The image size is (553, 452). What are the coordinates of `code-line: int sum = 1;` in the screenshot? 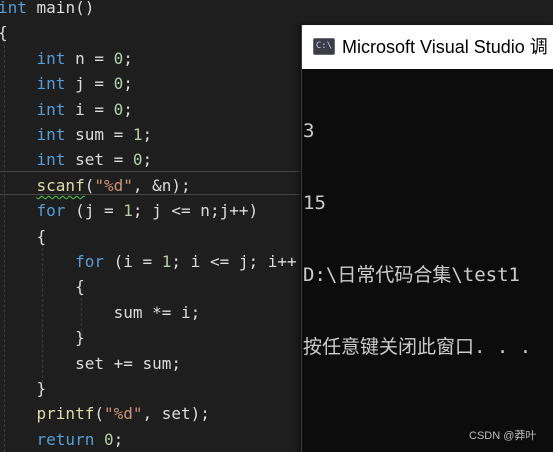 It's located at (76, 134).